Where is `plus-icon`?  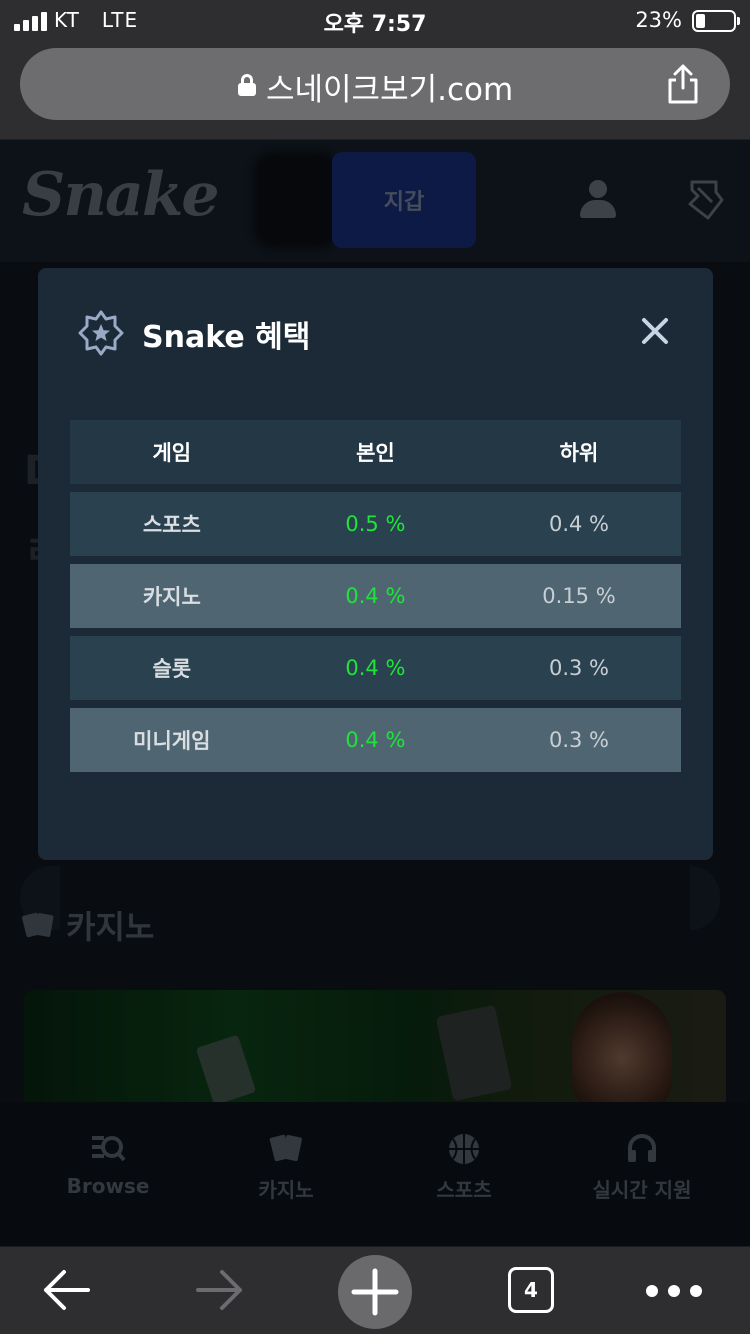
plus-icon is located at coordinates (375, 1292).